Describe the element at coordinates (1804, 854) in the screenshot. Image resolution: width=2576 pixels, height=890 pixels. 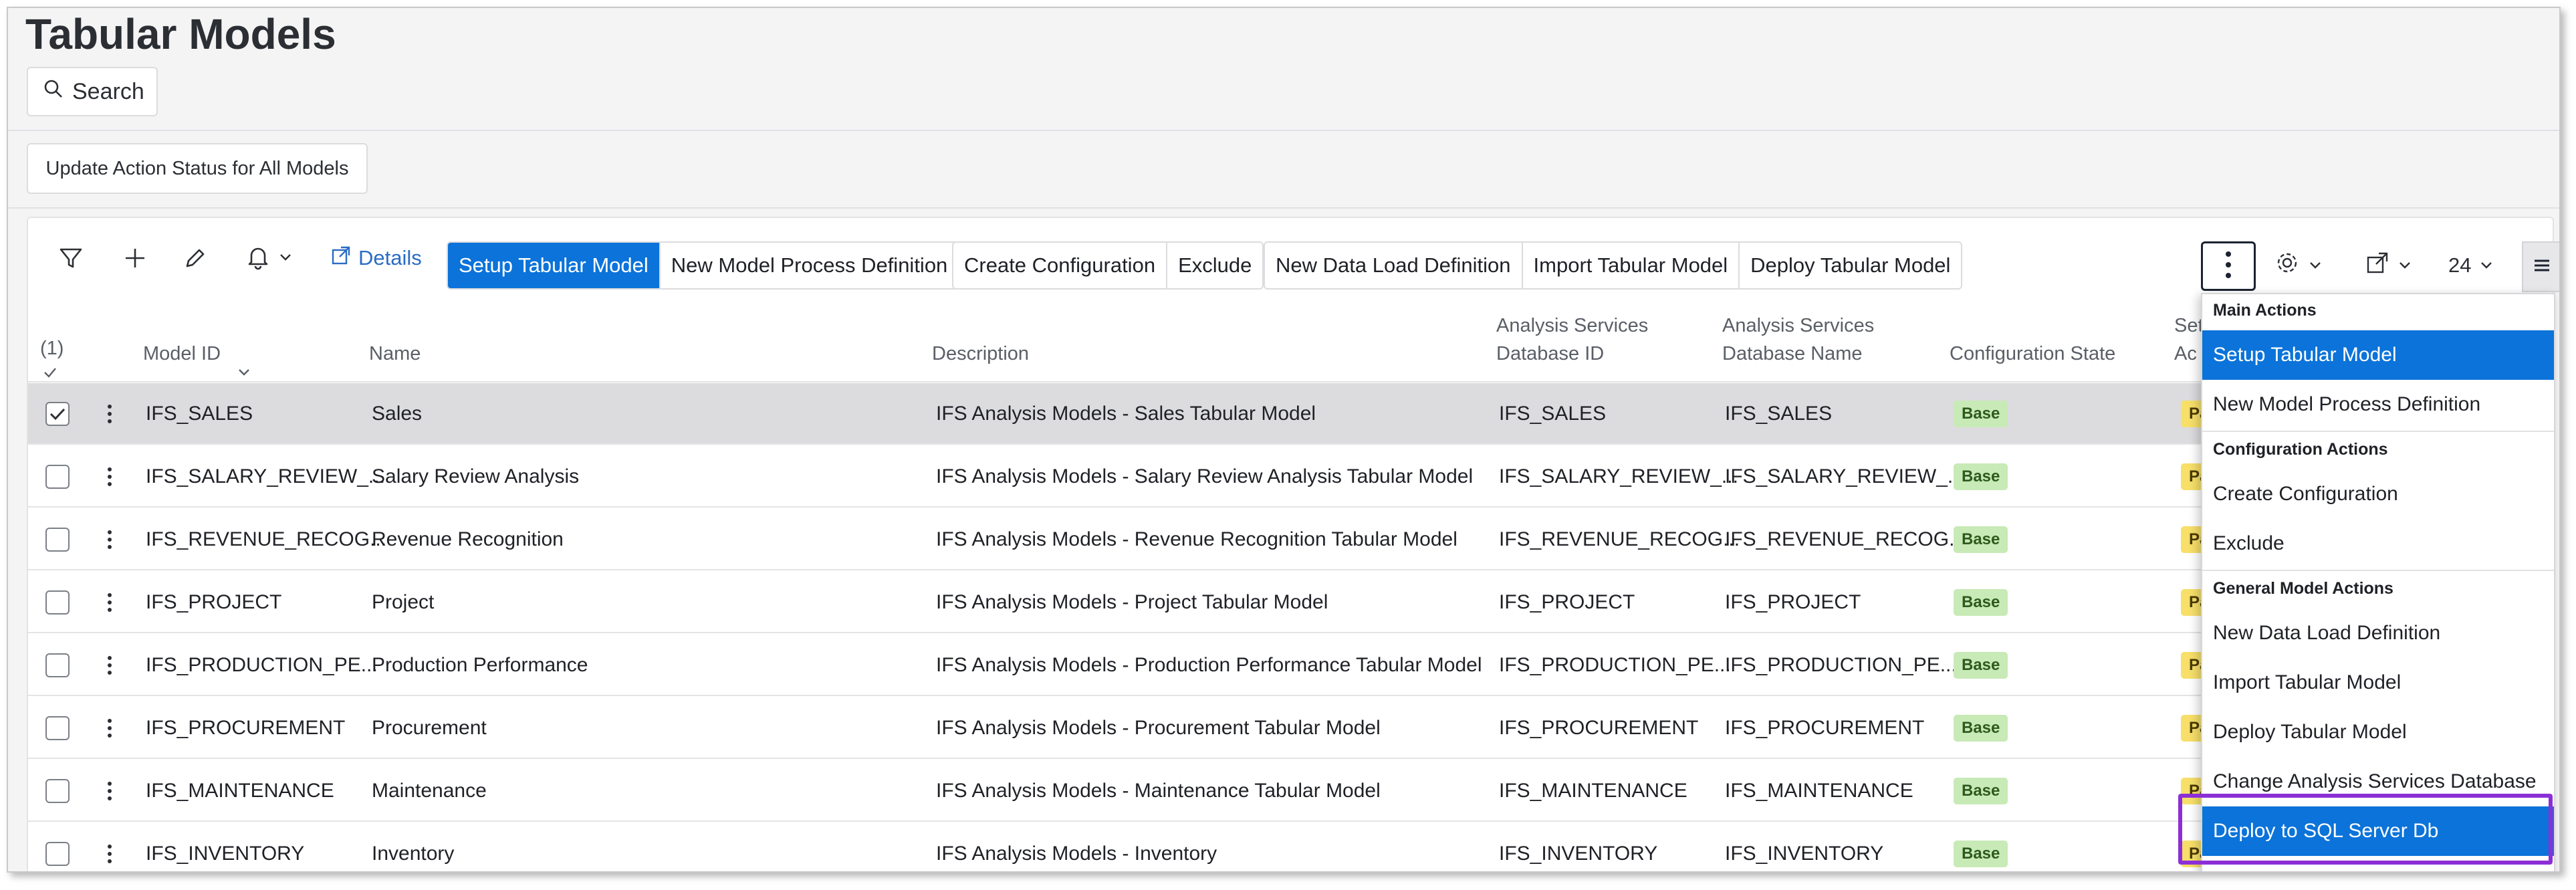
I see `cell-db-name: IFS_INVENTORY` at that location.